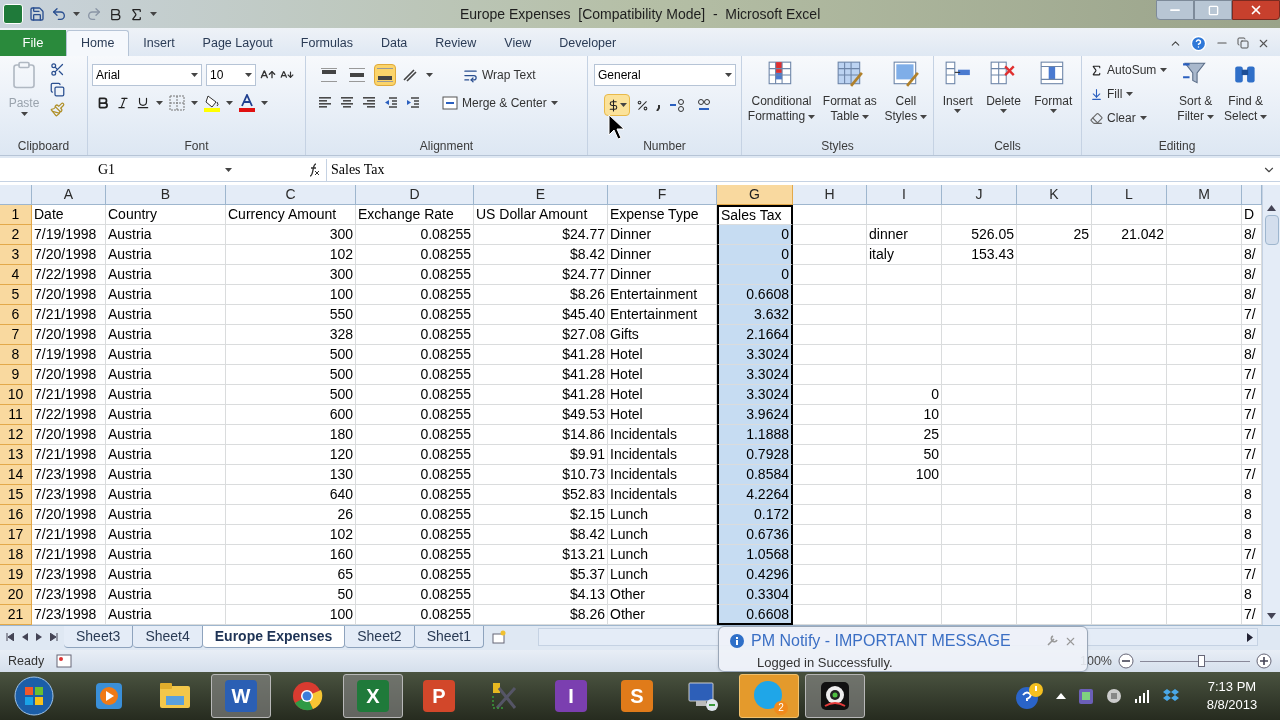  What do you see at coordinates (136, 14) in the screenshot?
I see `sum-icon` at bounding box center [136, 14].